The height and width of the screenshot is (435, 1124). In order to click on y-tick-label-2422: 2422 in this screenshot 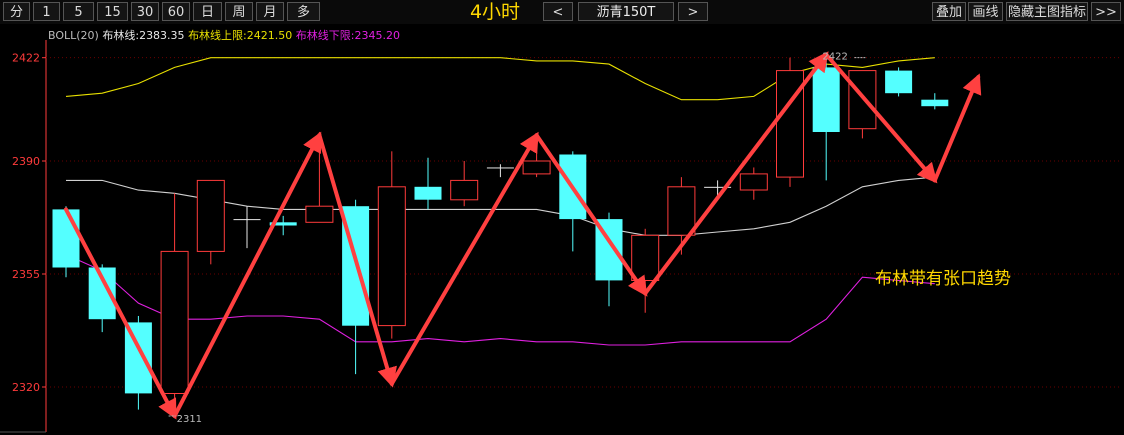, I will do `click(26, 58)`.